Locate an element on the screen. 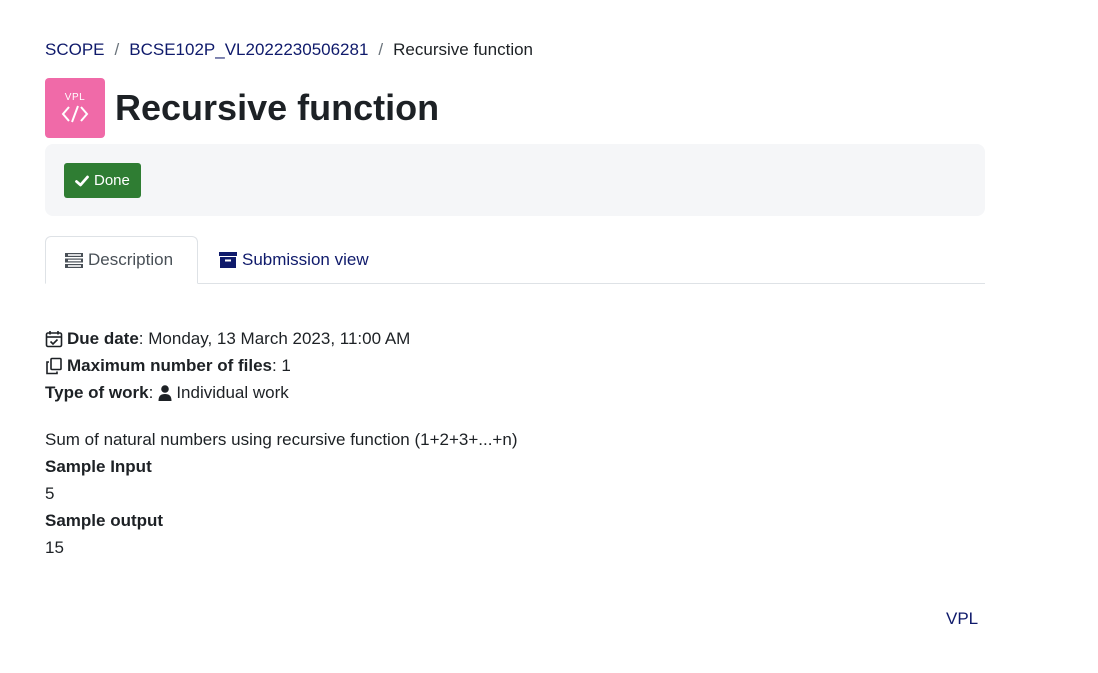 This screenshot has width=1098, height=673. sample-output-value: 15 is located at coordinates (54, 547).